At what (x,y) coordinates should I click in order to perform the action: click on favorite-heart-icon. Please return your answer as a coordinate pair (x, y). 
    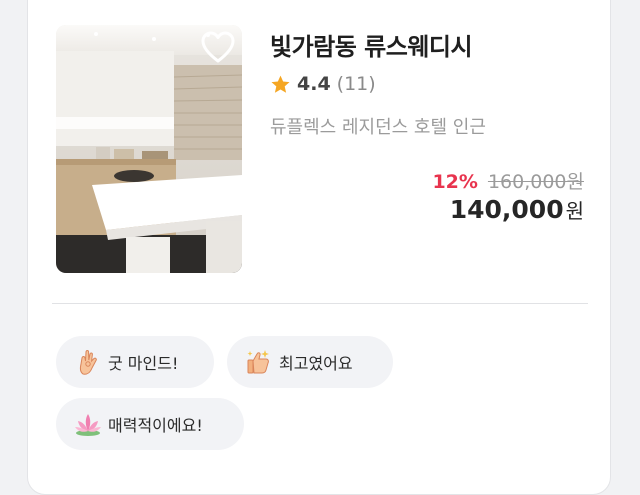
    Looking at the image, I should click on (218, 48).